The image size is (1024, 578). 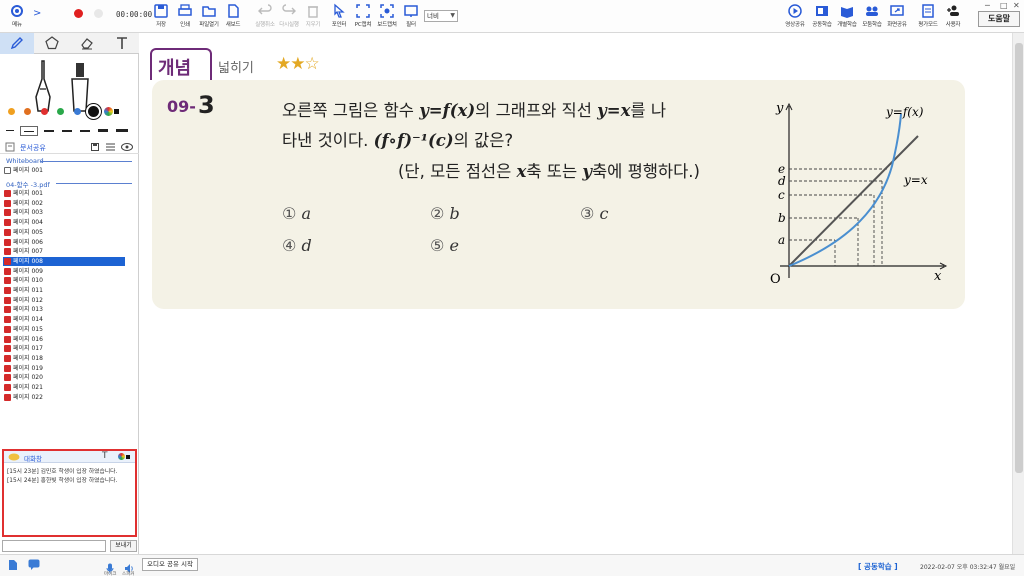 I want to click on page-list-item: 페이지 012, so click(x=64, y=300).